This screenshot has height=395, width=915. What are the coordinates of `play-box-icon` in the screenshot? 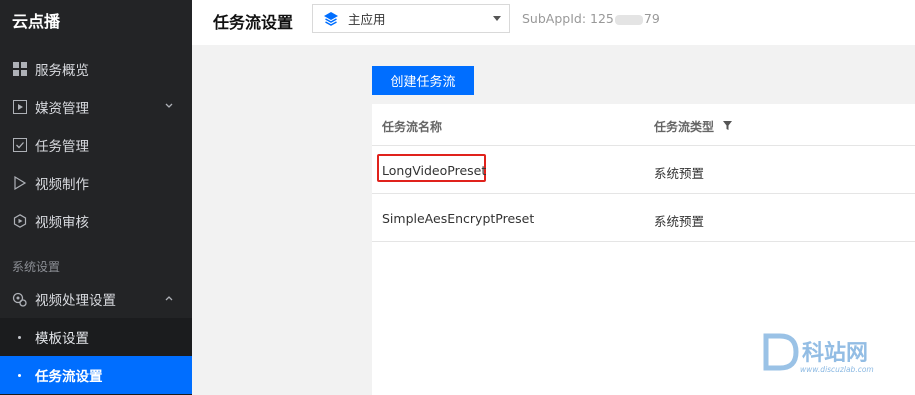 It's located at (19, 107).